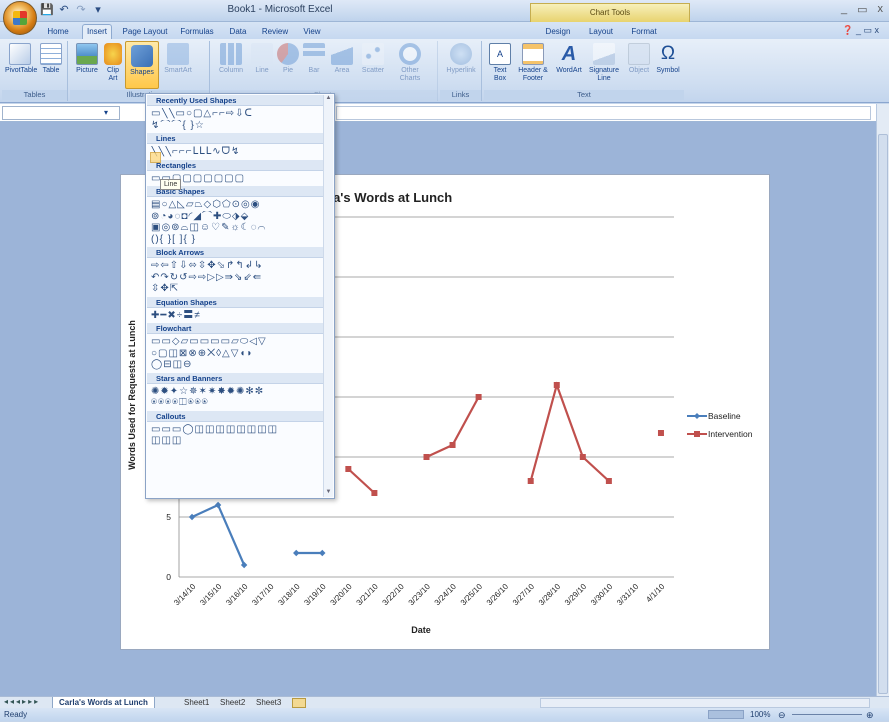  What do you see at coordinates (239, 315) in the screenshot?
I see `gallery-shape-row: ✚━✖÷〓≠` at bounding box center [239, 315].